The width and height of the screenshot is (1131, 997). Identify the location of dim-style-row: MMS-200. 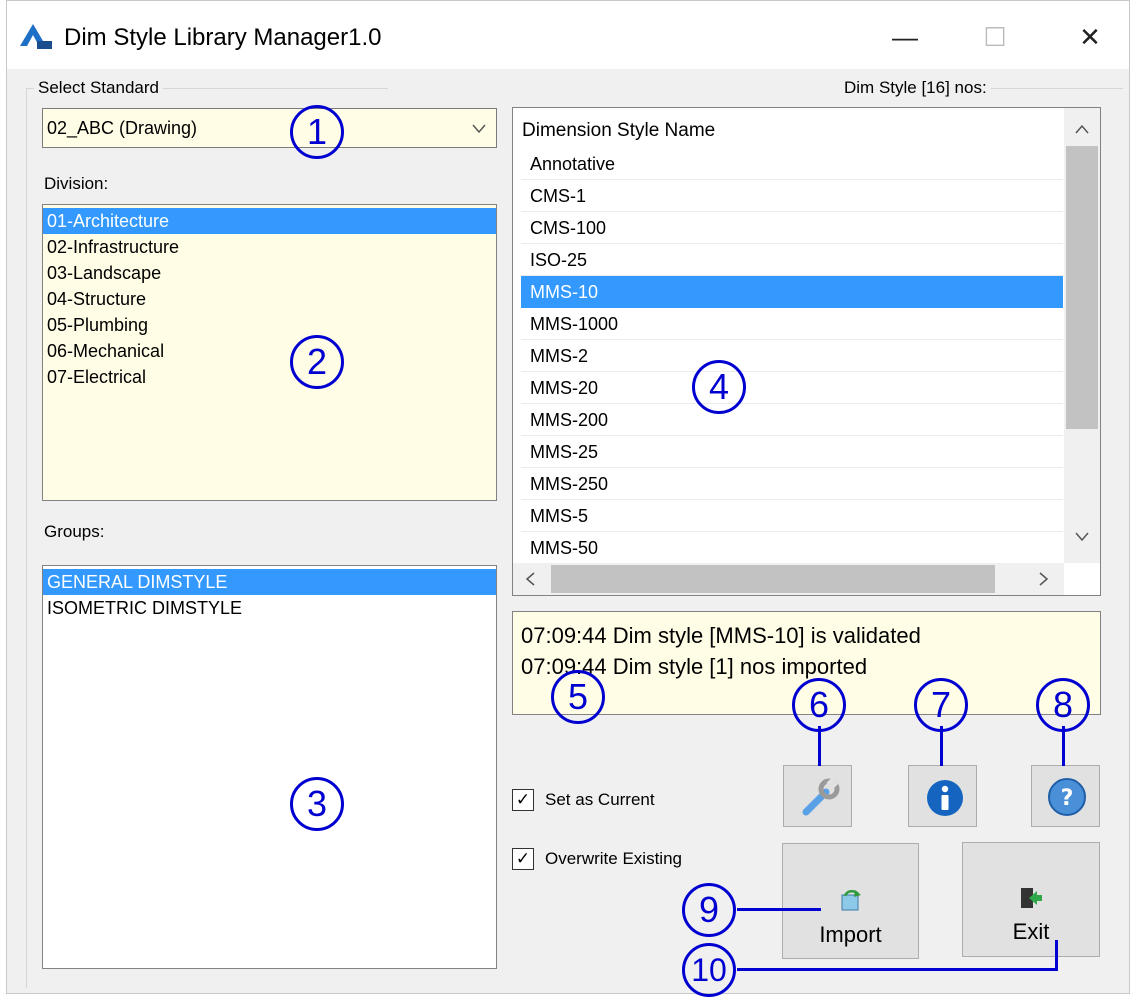
(792, 420).